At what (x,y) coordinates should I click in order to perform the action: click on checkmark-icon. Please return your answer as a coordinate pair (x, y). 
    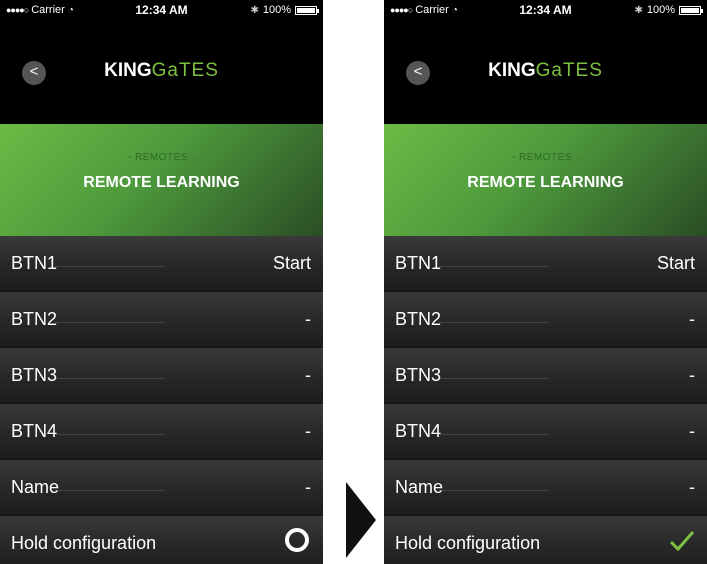
    Looking at the image, I should click on (682, 541).